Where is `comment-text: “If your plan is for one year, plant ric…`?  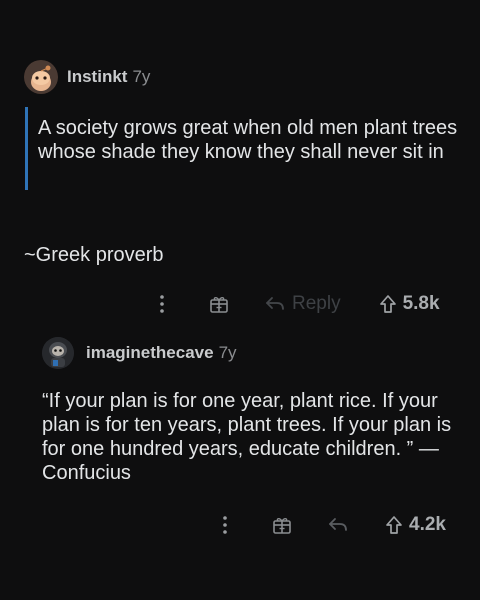
comment-text: “If your plan is for one year, plant ric… is located at coordinates (247, 437).